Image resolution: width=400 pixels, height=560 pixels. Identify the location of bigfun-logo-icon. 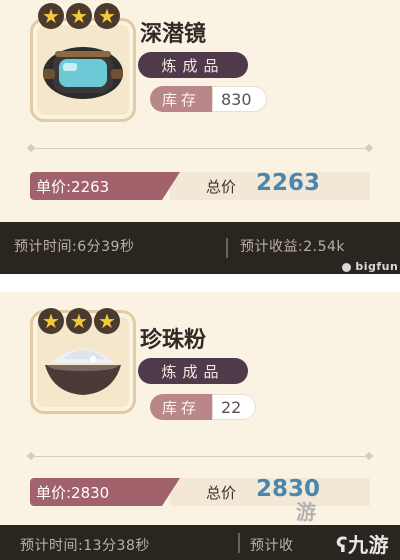
(346, 267).